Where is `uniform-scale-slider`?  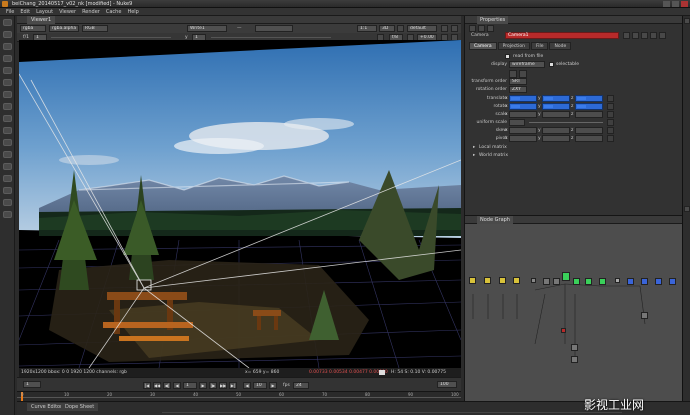 uniform-scale-slider is located at coordinates (566, 122).